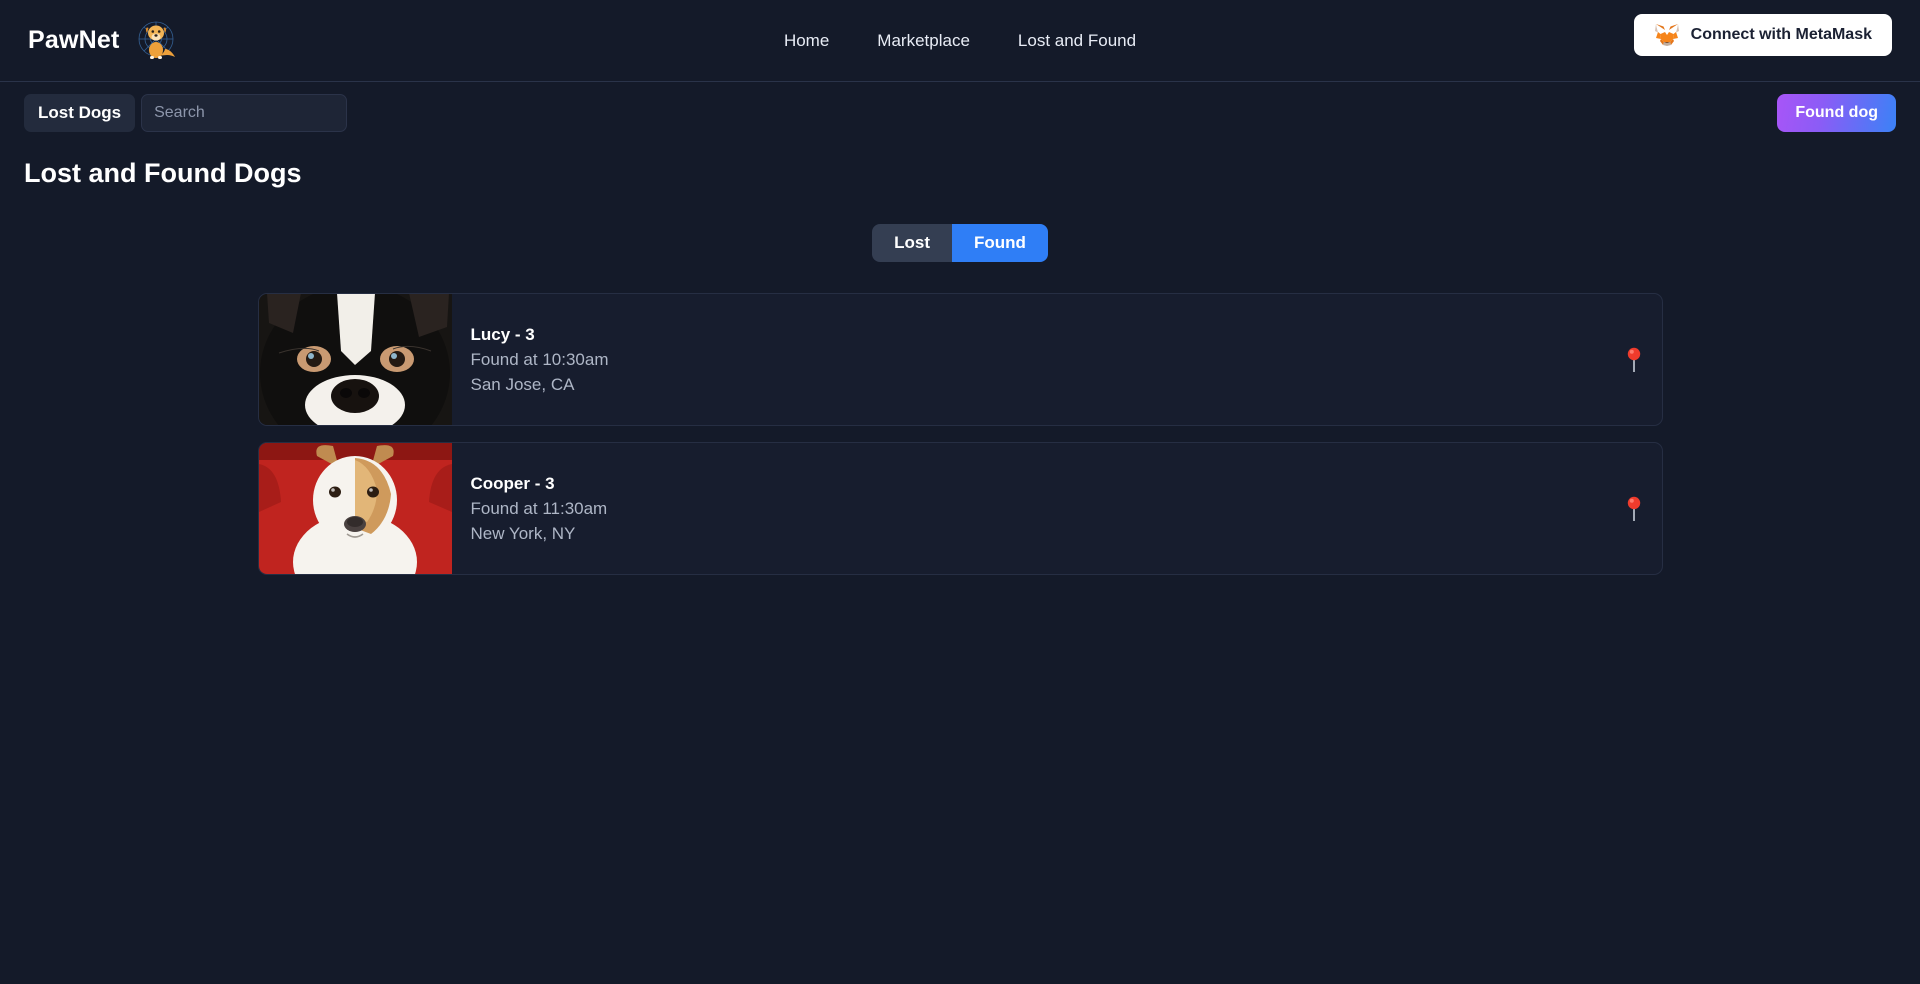 The width and height of the screenshot is (1920, 984). I want to click on nav-link-home: Home, so click(806, 41).